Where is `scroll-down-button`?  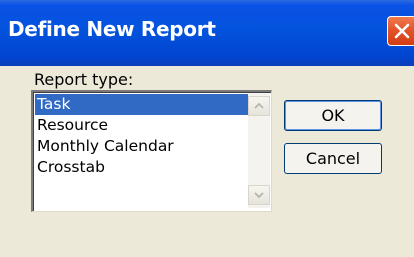
scroll-down-button is located at coordinates (259, 195).